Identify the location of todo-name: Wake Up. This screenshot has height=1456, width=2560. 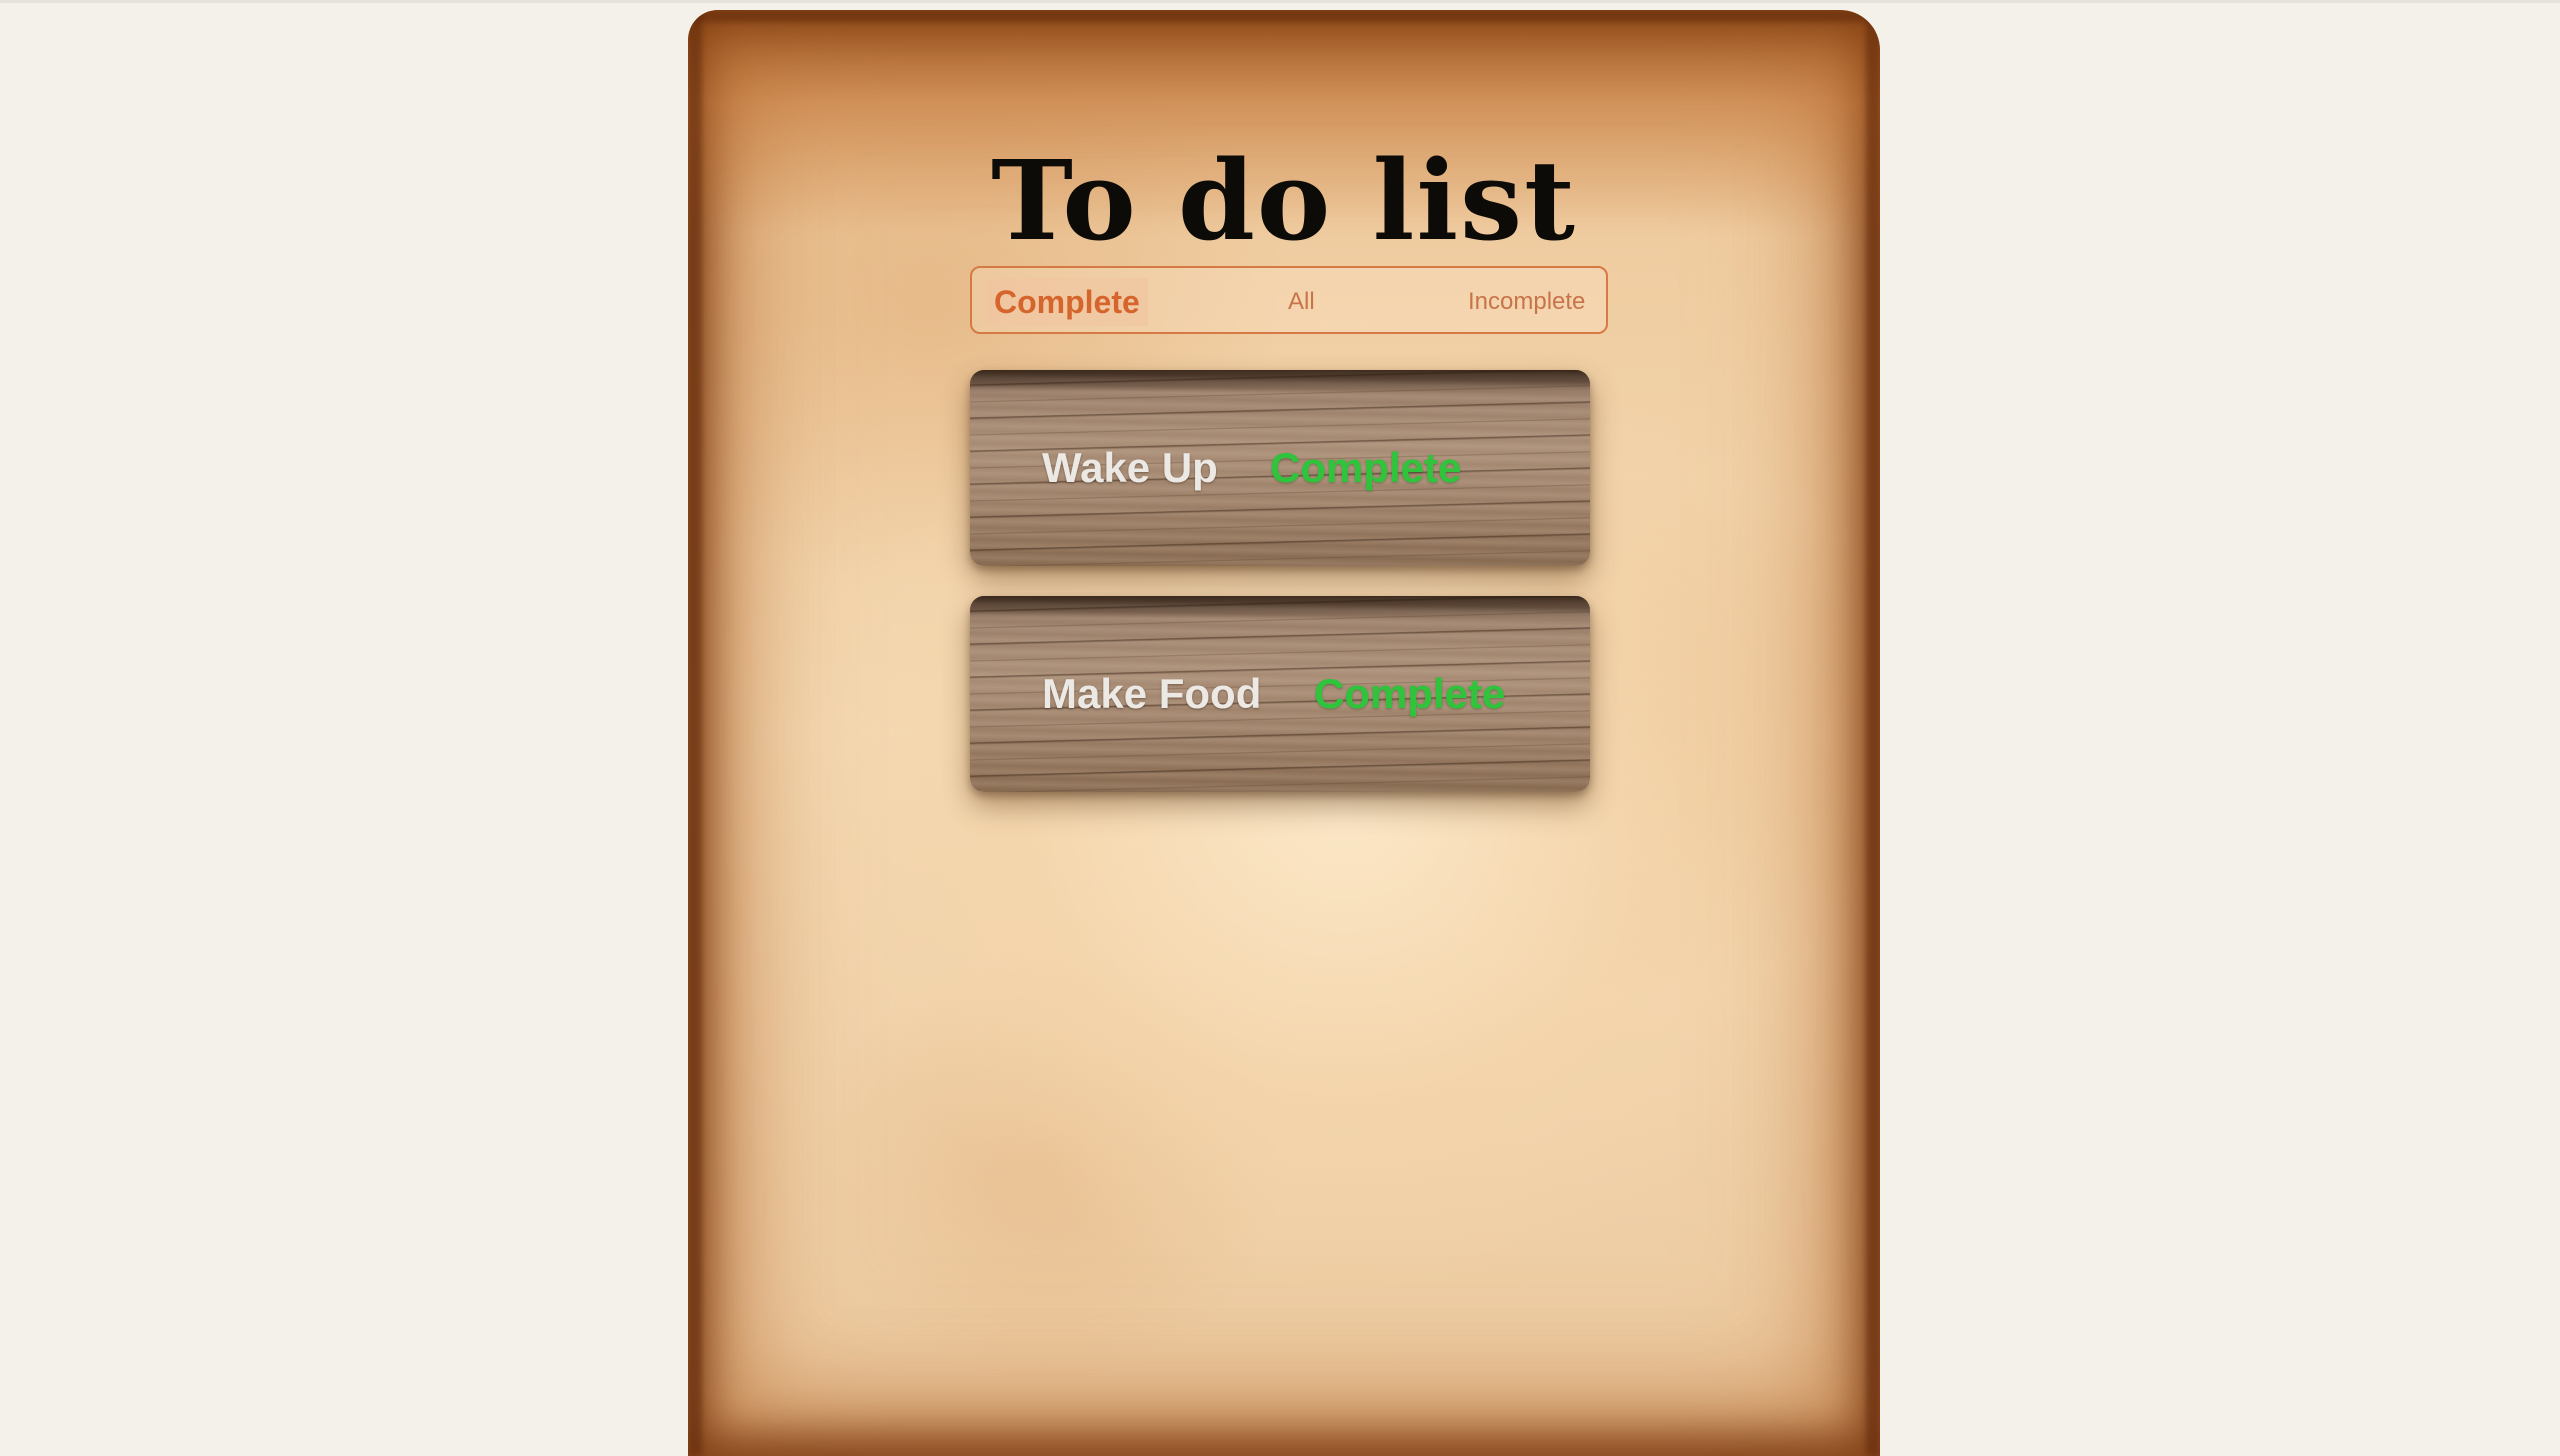
(1130, 467).